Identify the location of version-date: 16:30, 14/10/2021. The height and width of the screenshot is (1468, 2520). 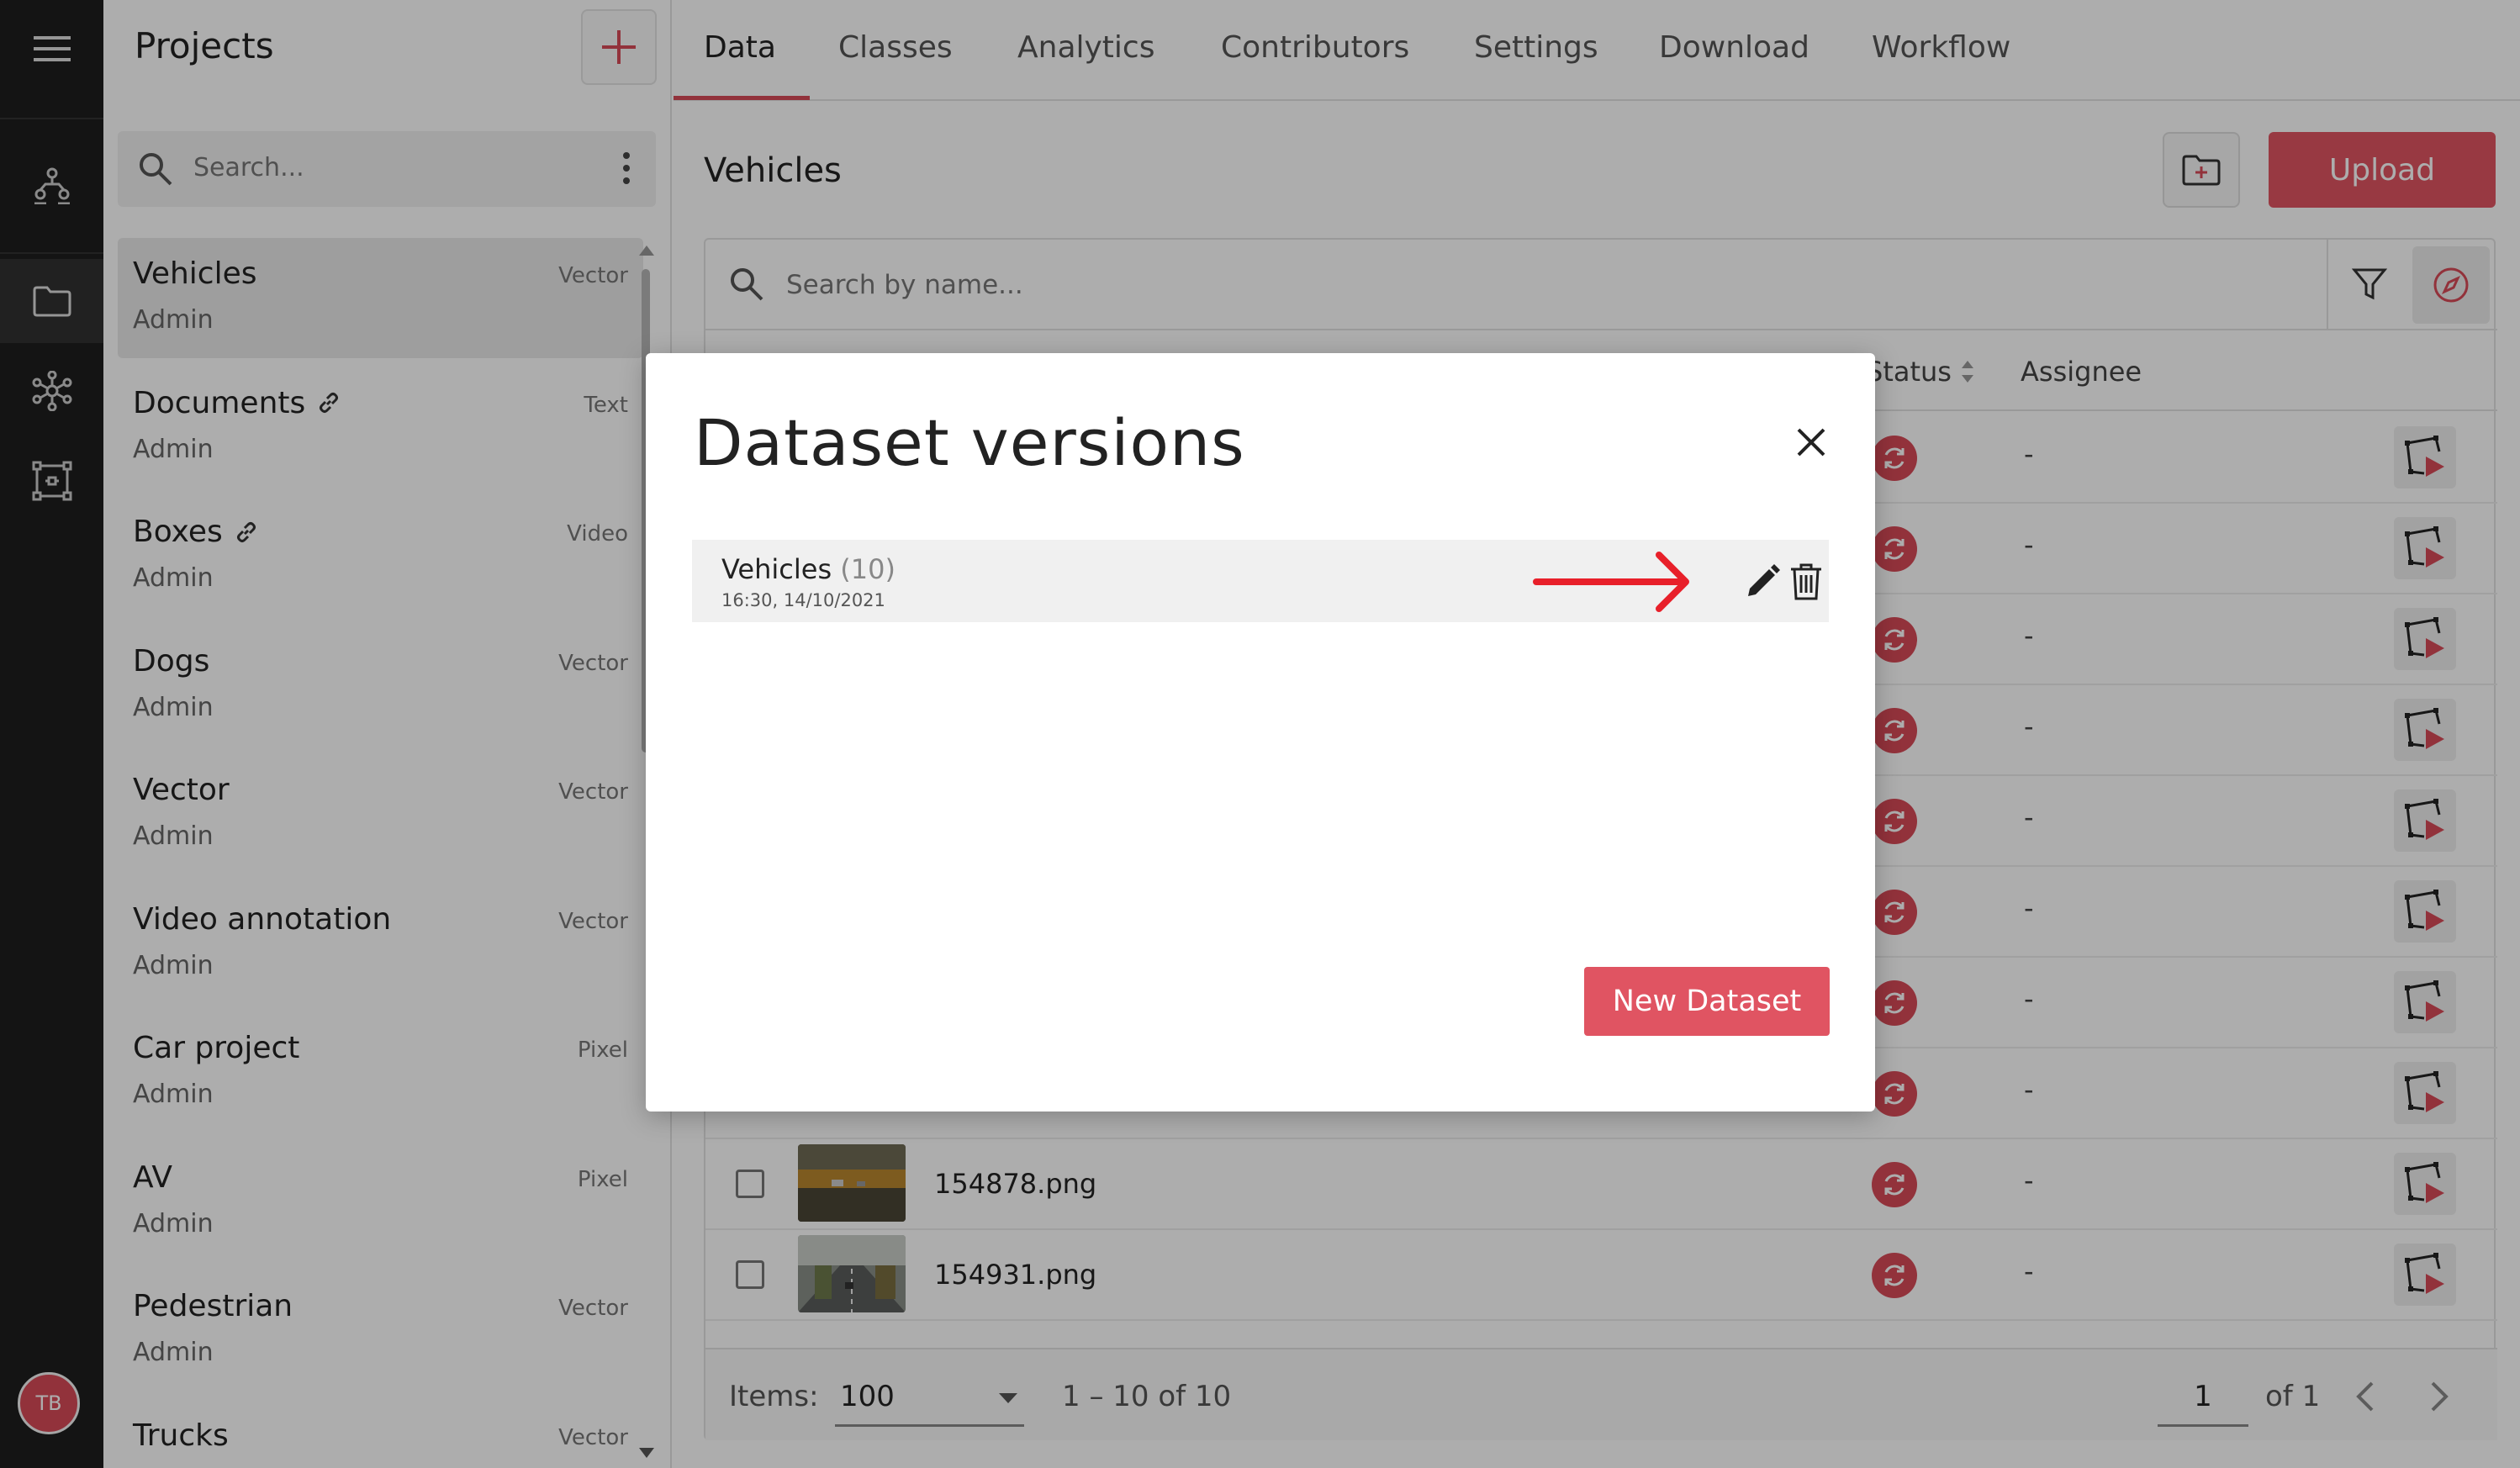
(803, 600).